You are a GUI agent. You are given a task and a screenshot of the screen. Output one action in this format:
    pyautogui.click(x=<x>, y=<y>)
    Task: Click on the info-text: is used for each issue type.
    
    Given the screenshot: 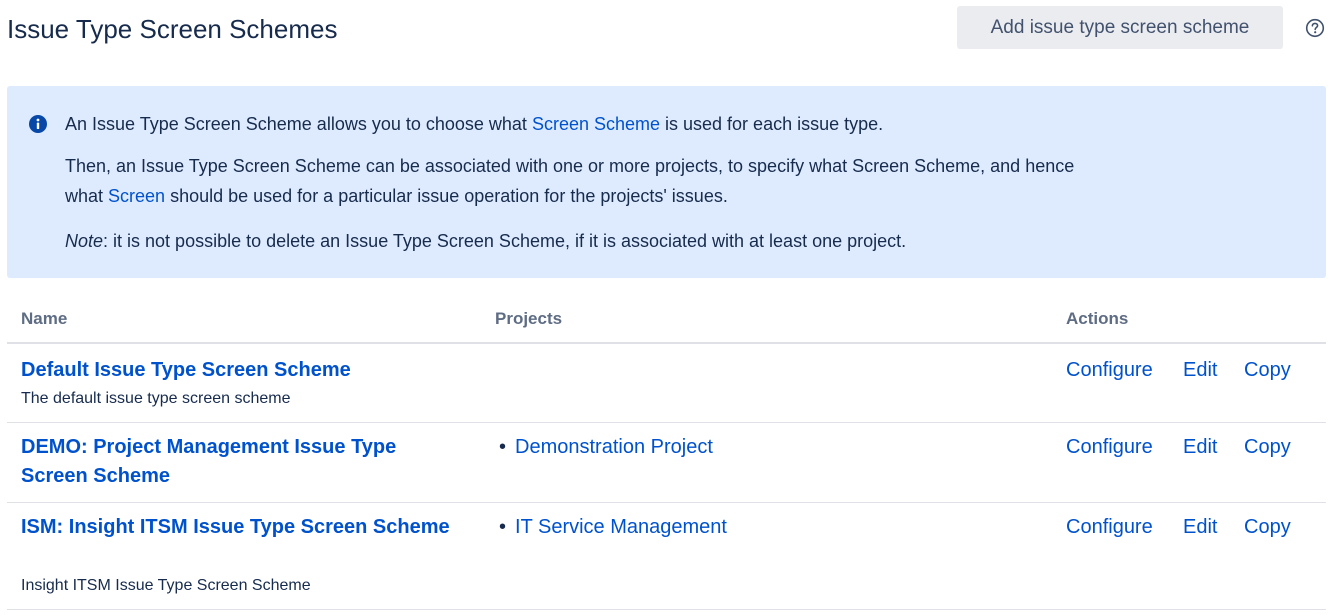 What is the action you would take?
    pyautogui.click(x=771, y=124)
    